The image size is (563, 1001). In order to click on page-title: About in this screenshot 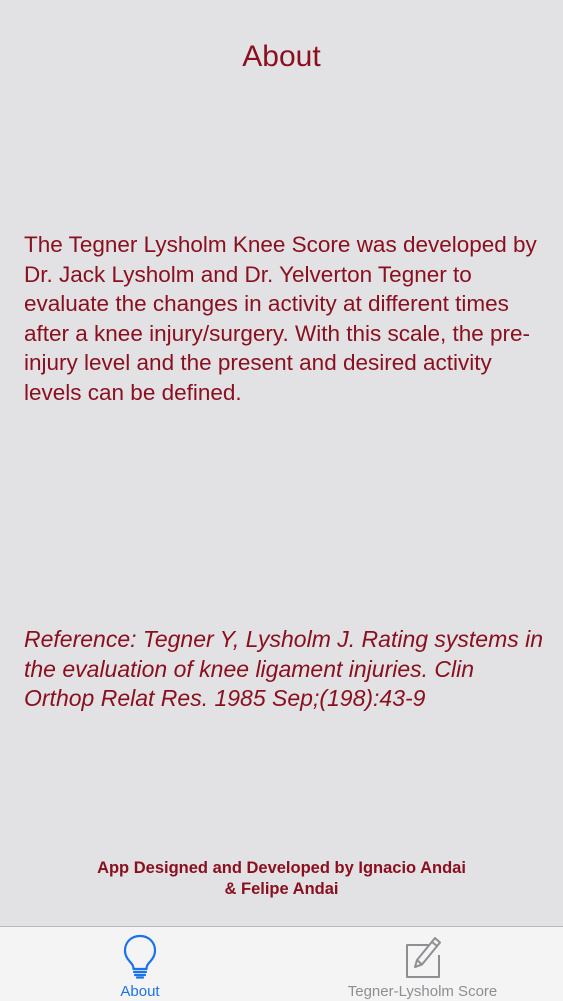, I will do `click(281, 56)`.